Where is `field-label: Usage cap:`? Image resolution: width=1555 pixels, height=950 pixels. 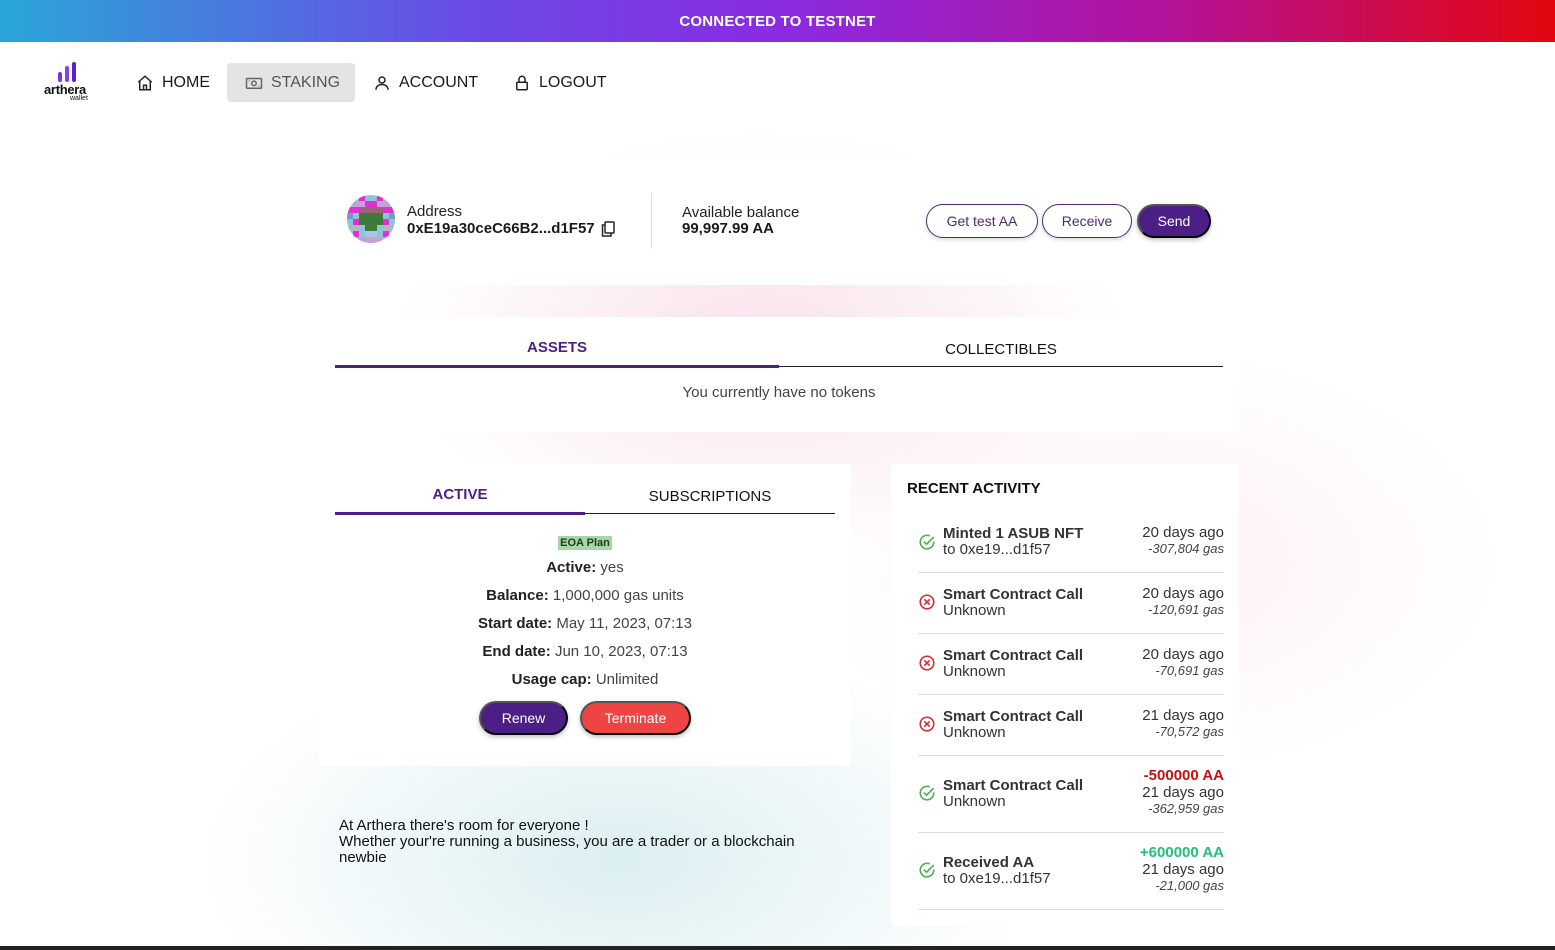
field-label: Usage cap: is located at coordinates (551, 679).